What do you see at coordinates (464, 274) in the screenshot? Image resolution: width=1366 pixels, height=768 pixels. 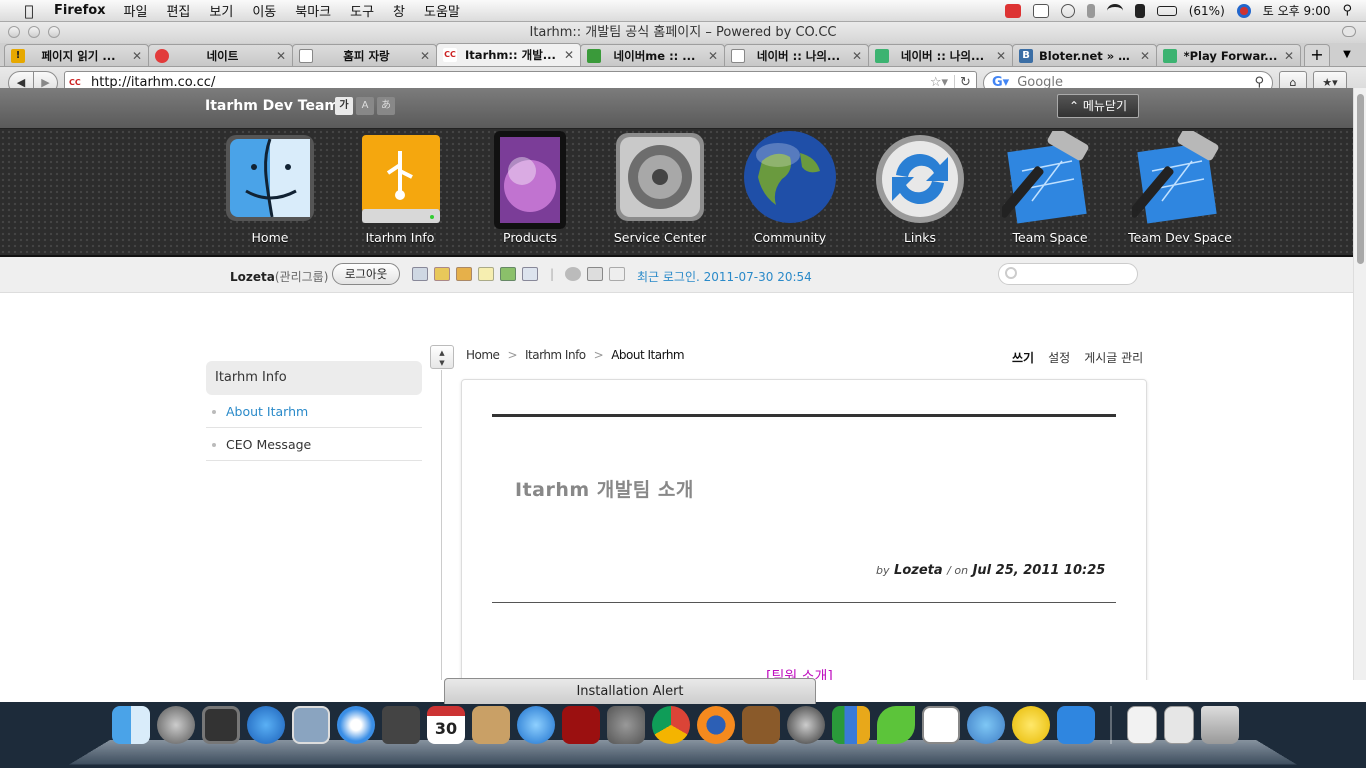 I see `folder-icon` at bounding box center [464, 274].